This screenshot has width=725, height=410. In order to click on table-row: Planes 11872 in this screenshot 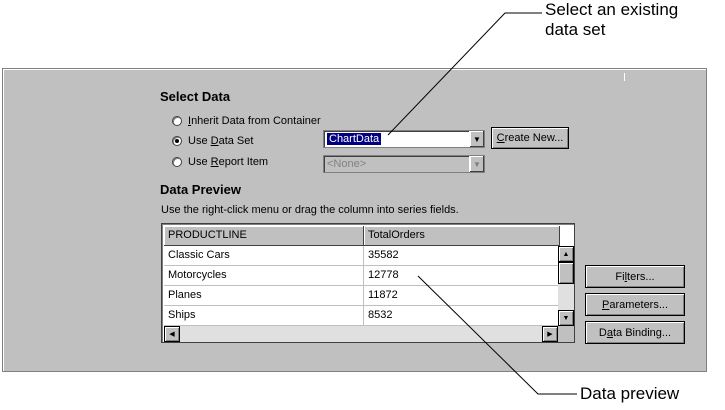, I will do `click(362, 296)`.